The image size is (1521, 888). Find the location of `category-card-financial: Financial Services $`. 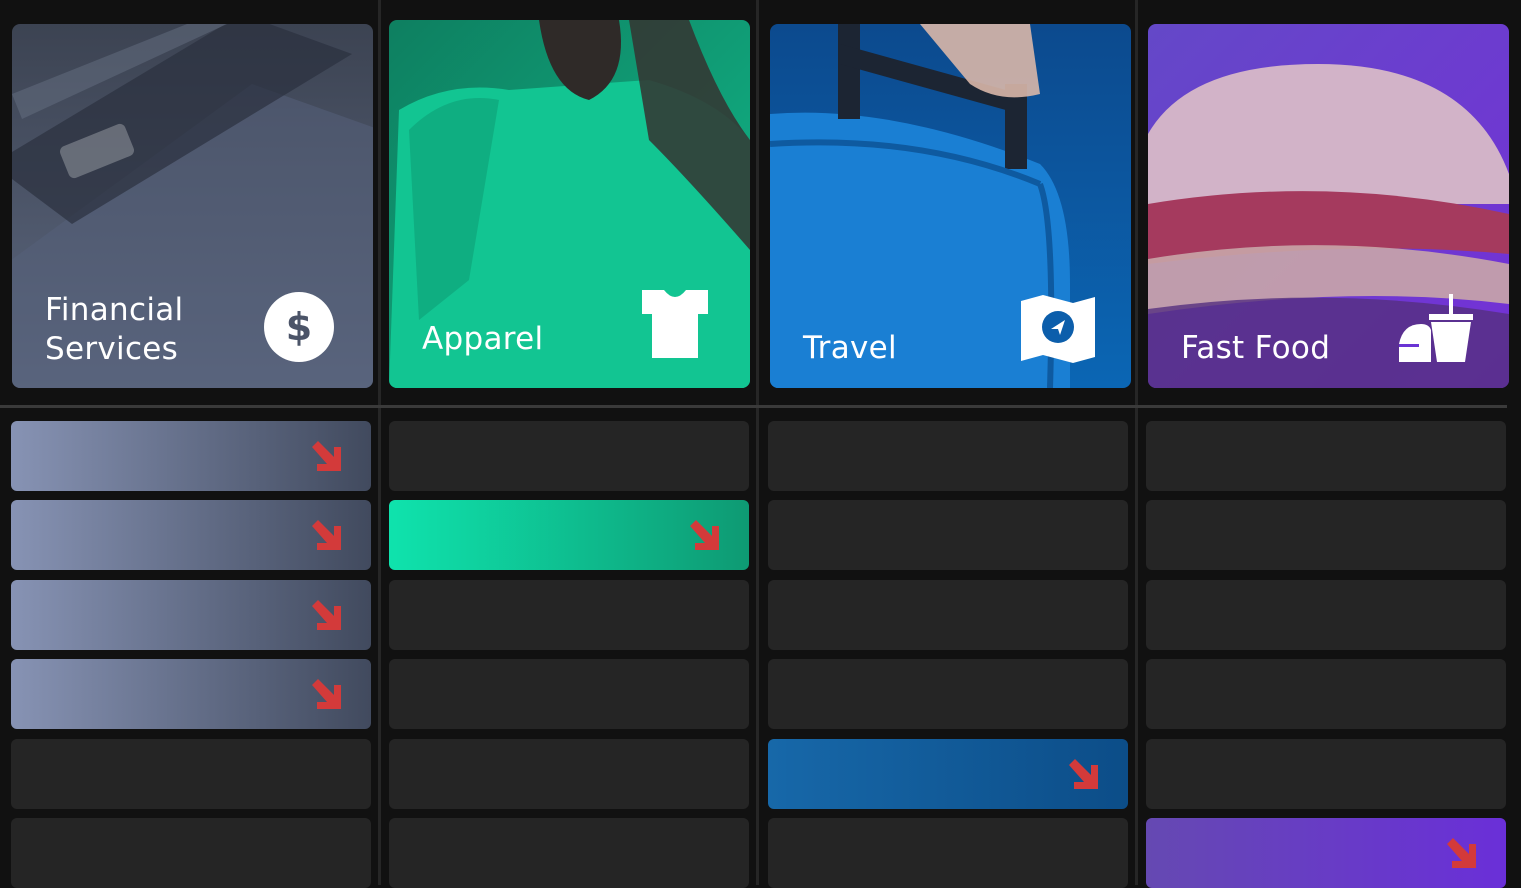

category-card-financial: Financial Services $ is located at coordinates (192, 206).